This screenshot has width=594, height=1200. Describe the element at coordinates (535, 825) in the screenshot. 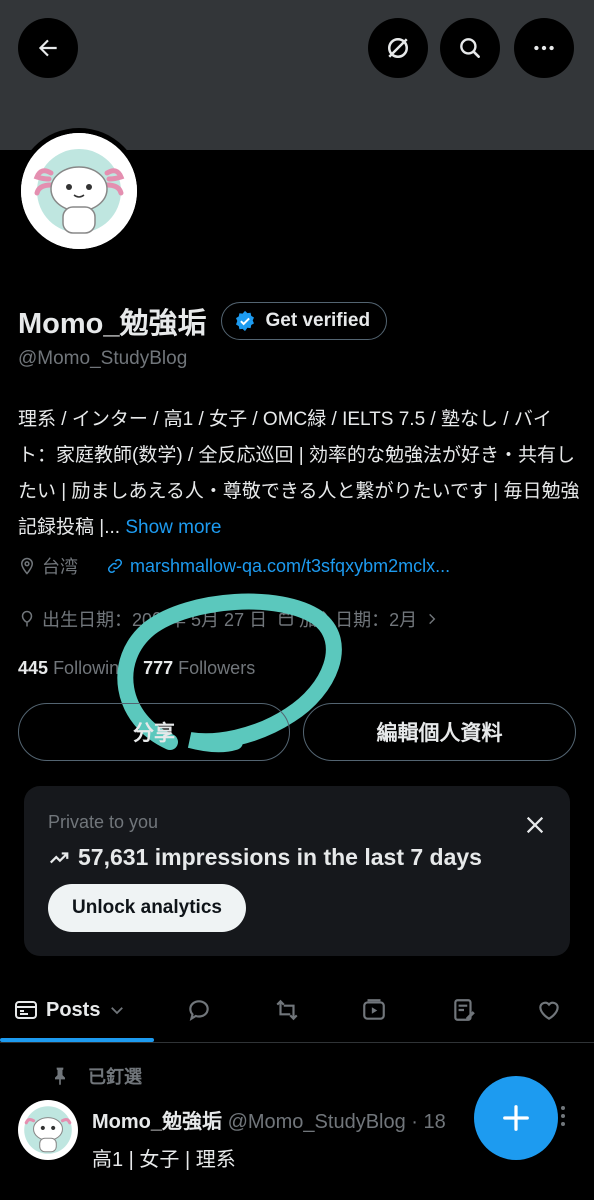

I see `close-icon` at that location.